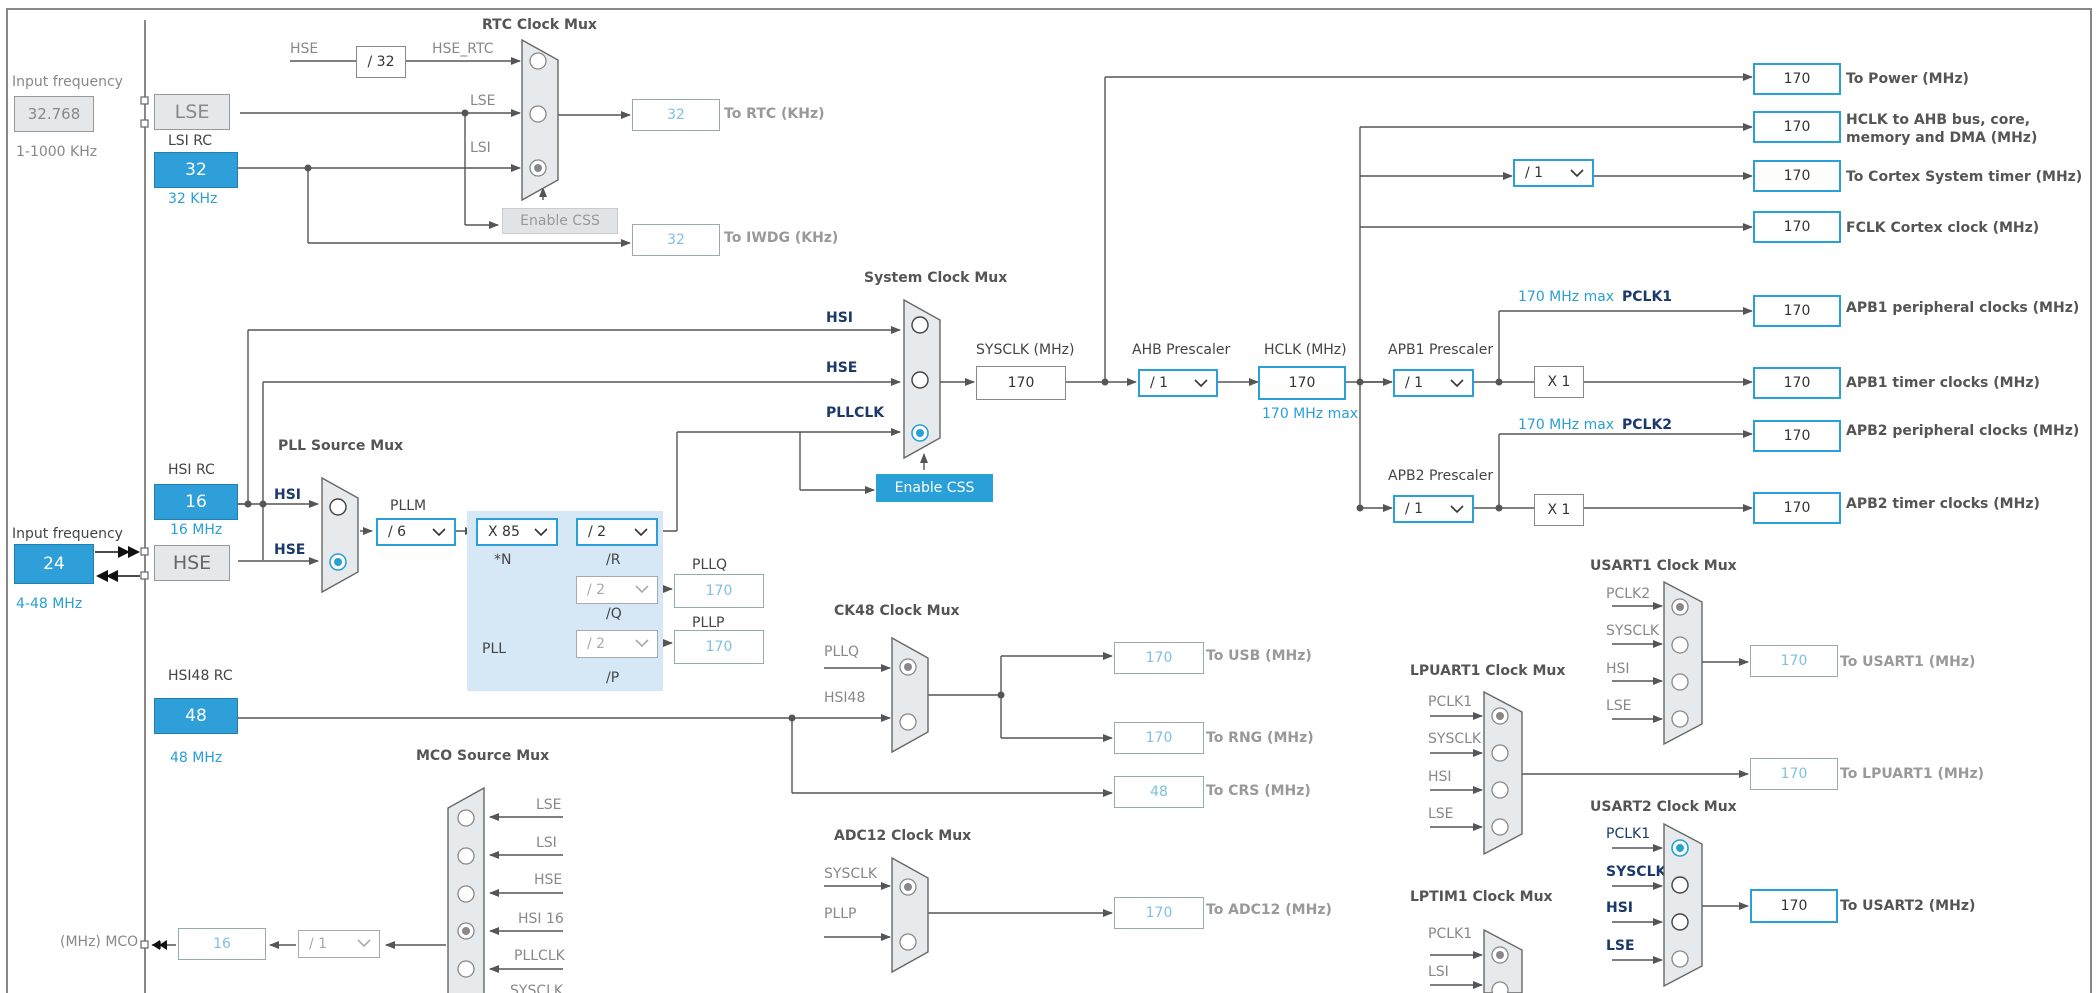 The height and width of the screenshot is (993, 2098). I want to click on hsi-rc-value-box: 16, so click(196, 502).